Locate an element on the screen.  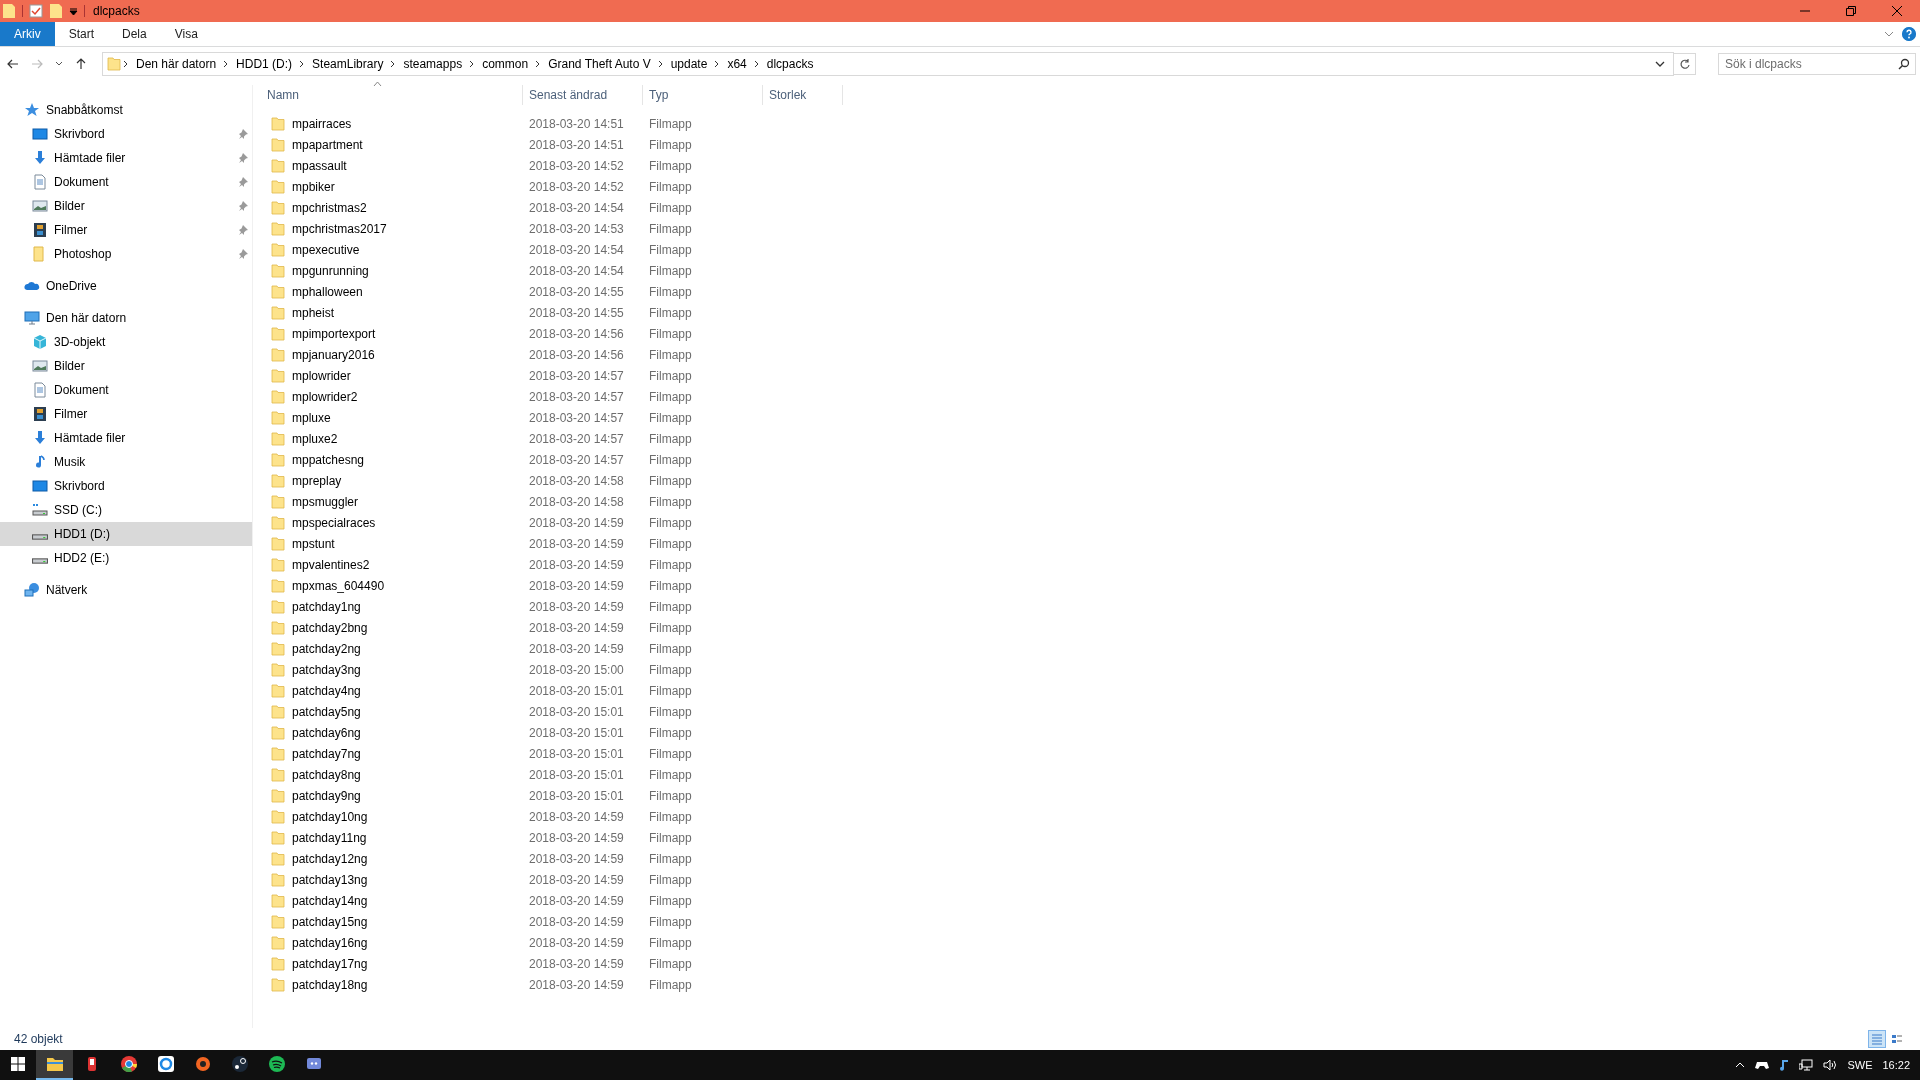
file-name: patchday4ng is located at coordinates (326, 690).